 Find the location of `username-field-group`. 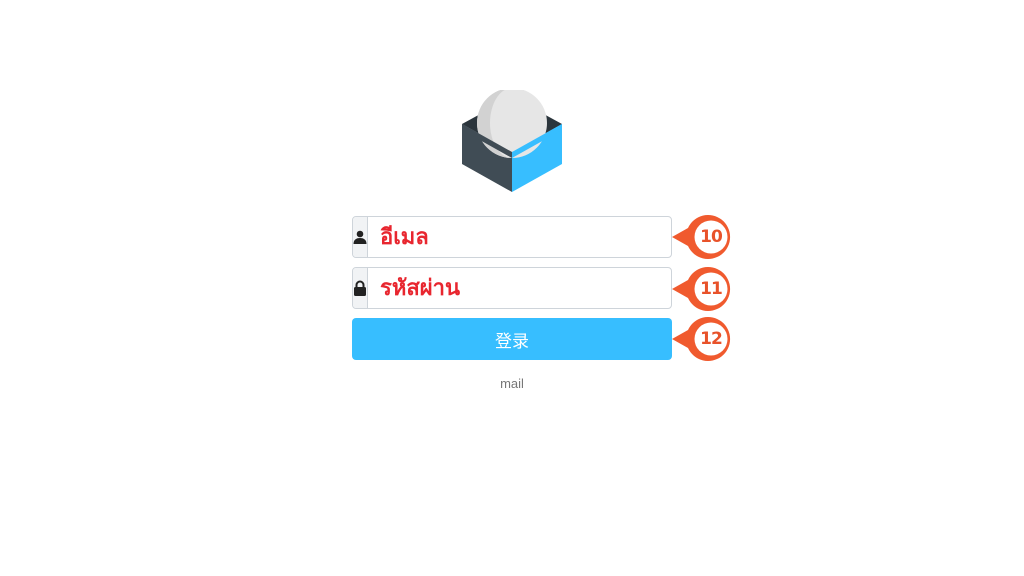

username-field-group is located at coordinates (512, 237).